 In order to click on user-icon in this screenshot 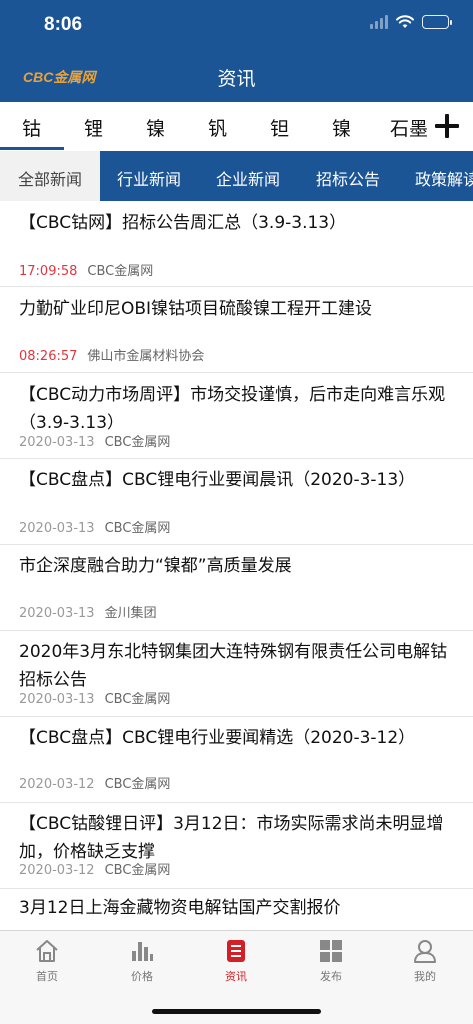, I will do `click(425, 951)`.